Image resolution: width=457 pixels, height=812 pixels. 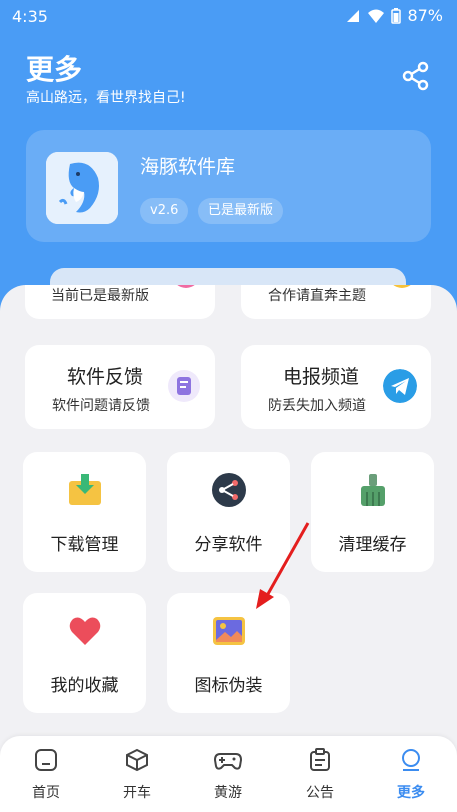 What do you see at coordinates (84, 512) in the screenshot?
I see `download-manager-card: 下载管理` at bounding box center [84, 512].